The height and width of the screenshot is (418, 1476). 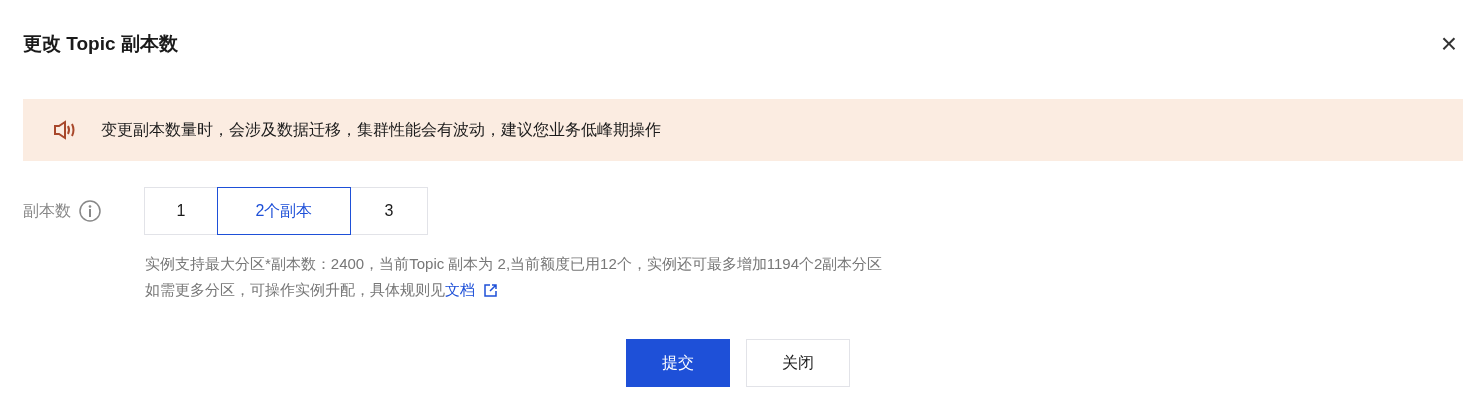 I want to click on close-button: ×, so click(x=1448, y=44).